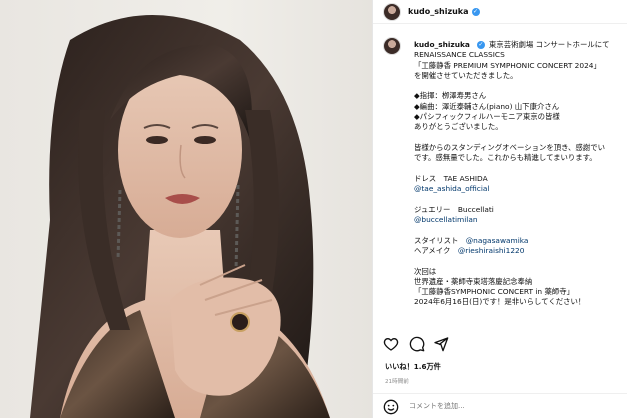 The width and height of the screenshot is (627, 418). What do you see at coordinates (413, 367) in the screenshot?
I see `likes-count: いいね！1.6万件` at bounding box center [413, 367].